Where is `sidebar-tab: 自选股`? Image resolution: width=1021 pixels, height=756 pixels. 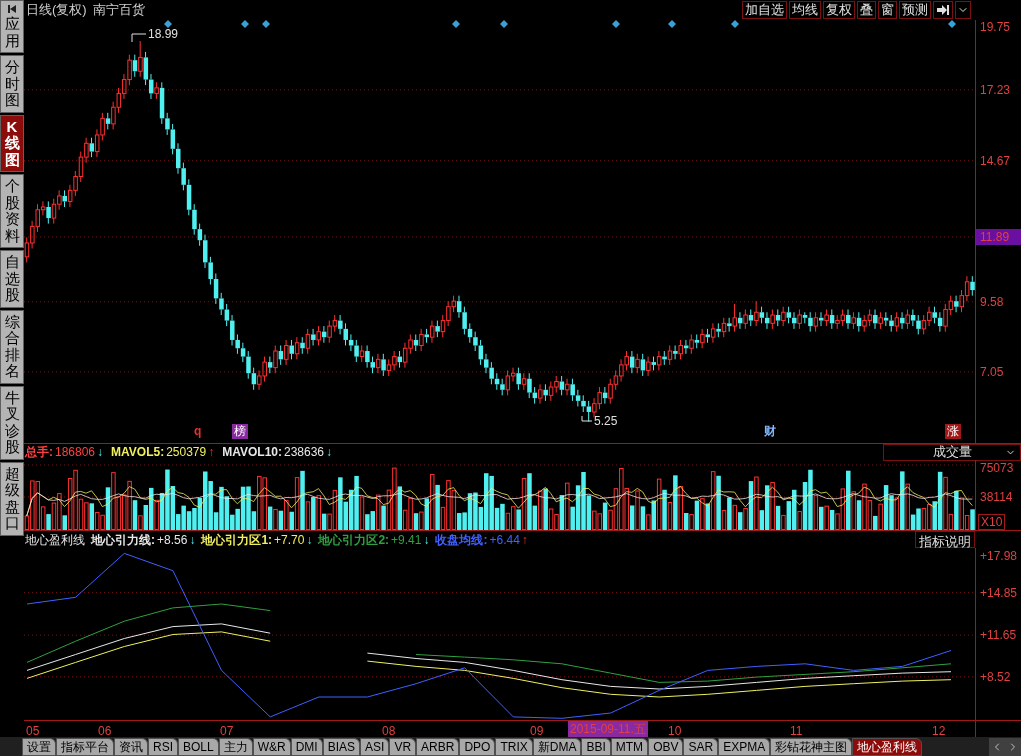
sidebar-tab: 自选股 is located at coordinates (12, 279).